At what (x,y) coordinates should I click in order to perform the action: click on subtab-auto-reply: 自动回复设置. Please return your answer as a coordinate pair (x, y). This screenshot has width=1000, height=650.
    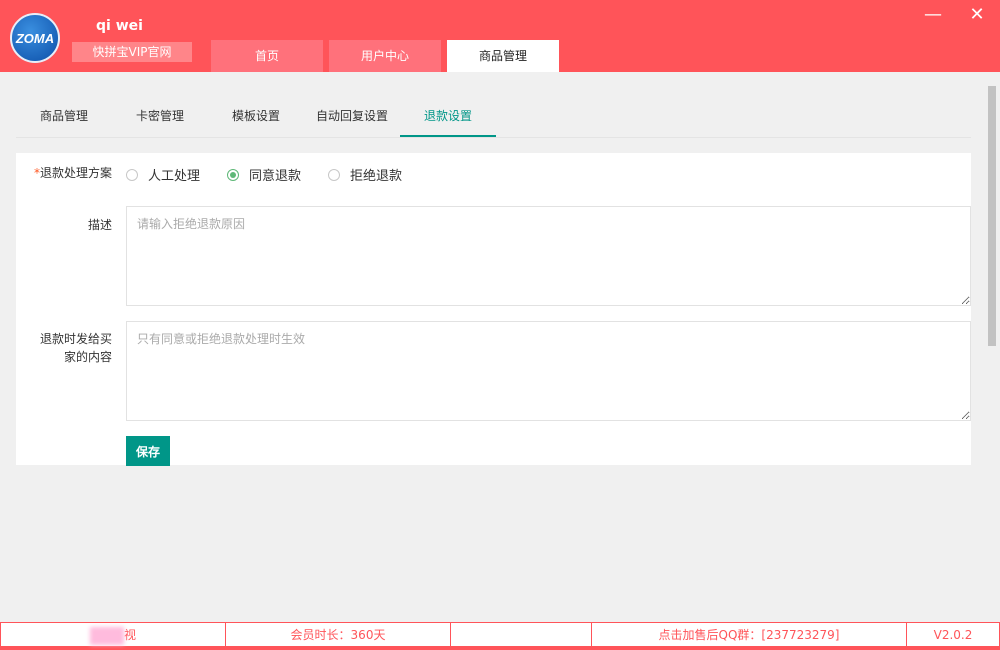
    Looking at the image, I should click on (352, 116).